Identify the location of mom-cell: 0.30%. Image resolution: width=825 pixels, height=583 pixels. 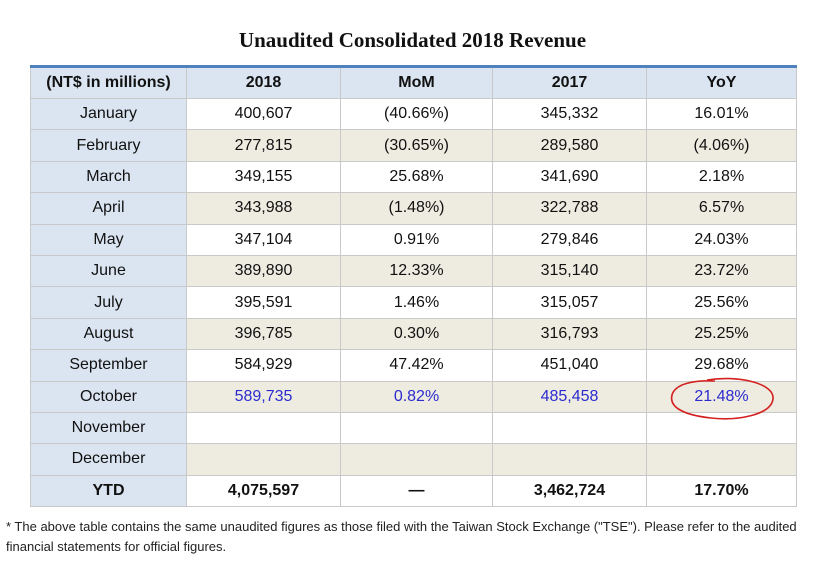
(416, 334).